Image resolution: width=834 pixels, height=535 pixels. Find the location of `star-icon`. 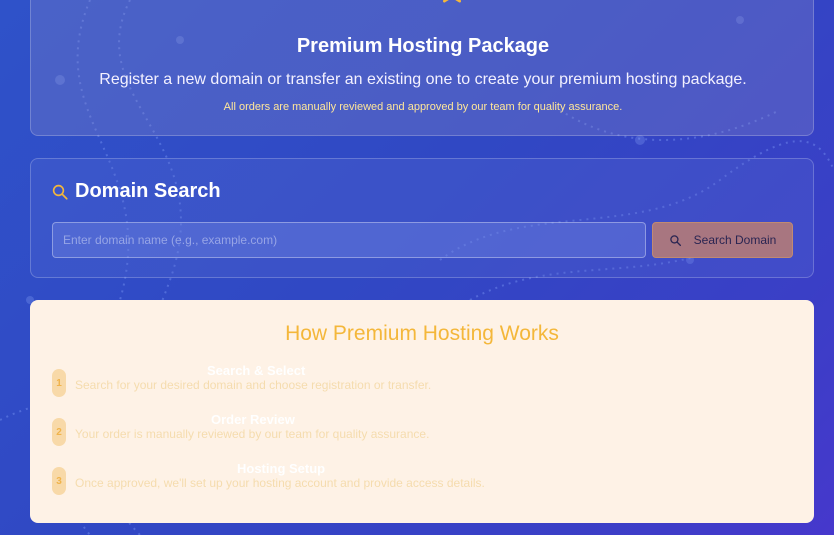

star-icon is located at coordinates (452, 1).